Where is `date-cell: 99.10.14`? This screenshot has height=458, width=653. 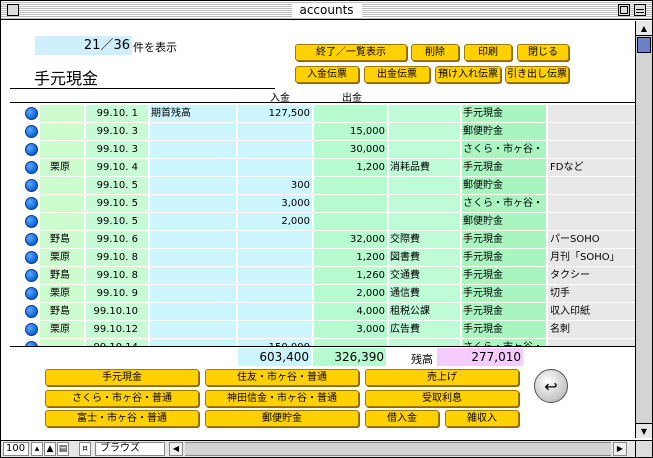 date-cell: 99.10.14 is located at coordinates (117, 342).